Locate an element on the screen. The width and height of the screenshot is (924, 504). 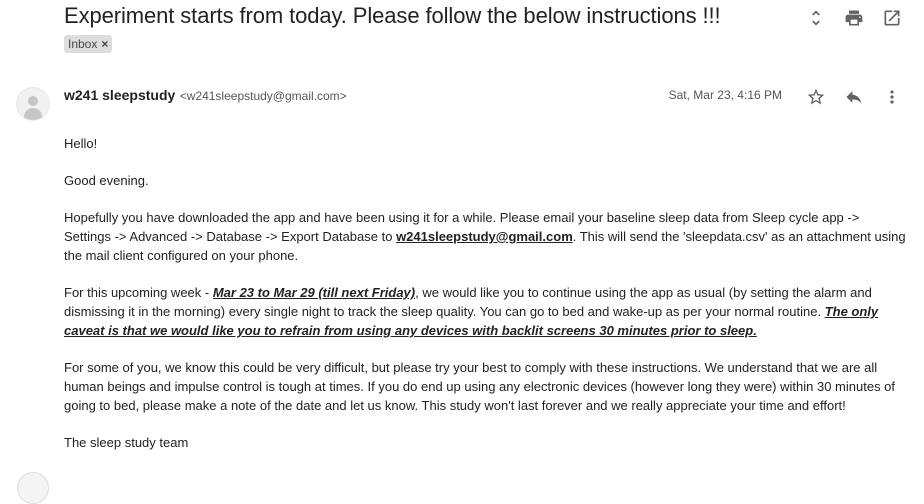
email-link: w241sleepstudy@gmail.com is located at coordinates (484, 236).